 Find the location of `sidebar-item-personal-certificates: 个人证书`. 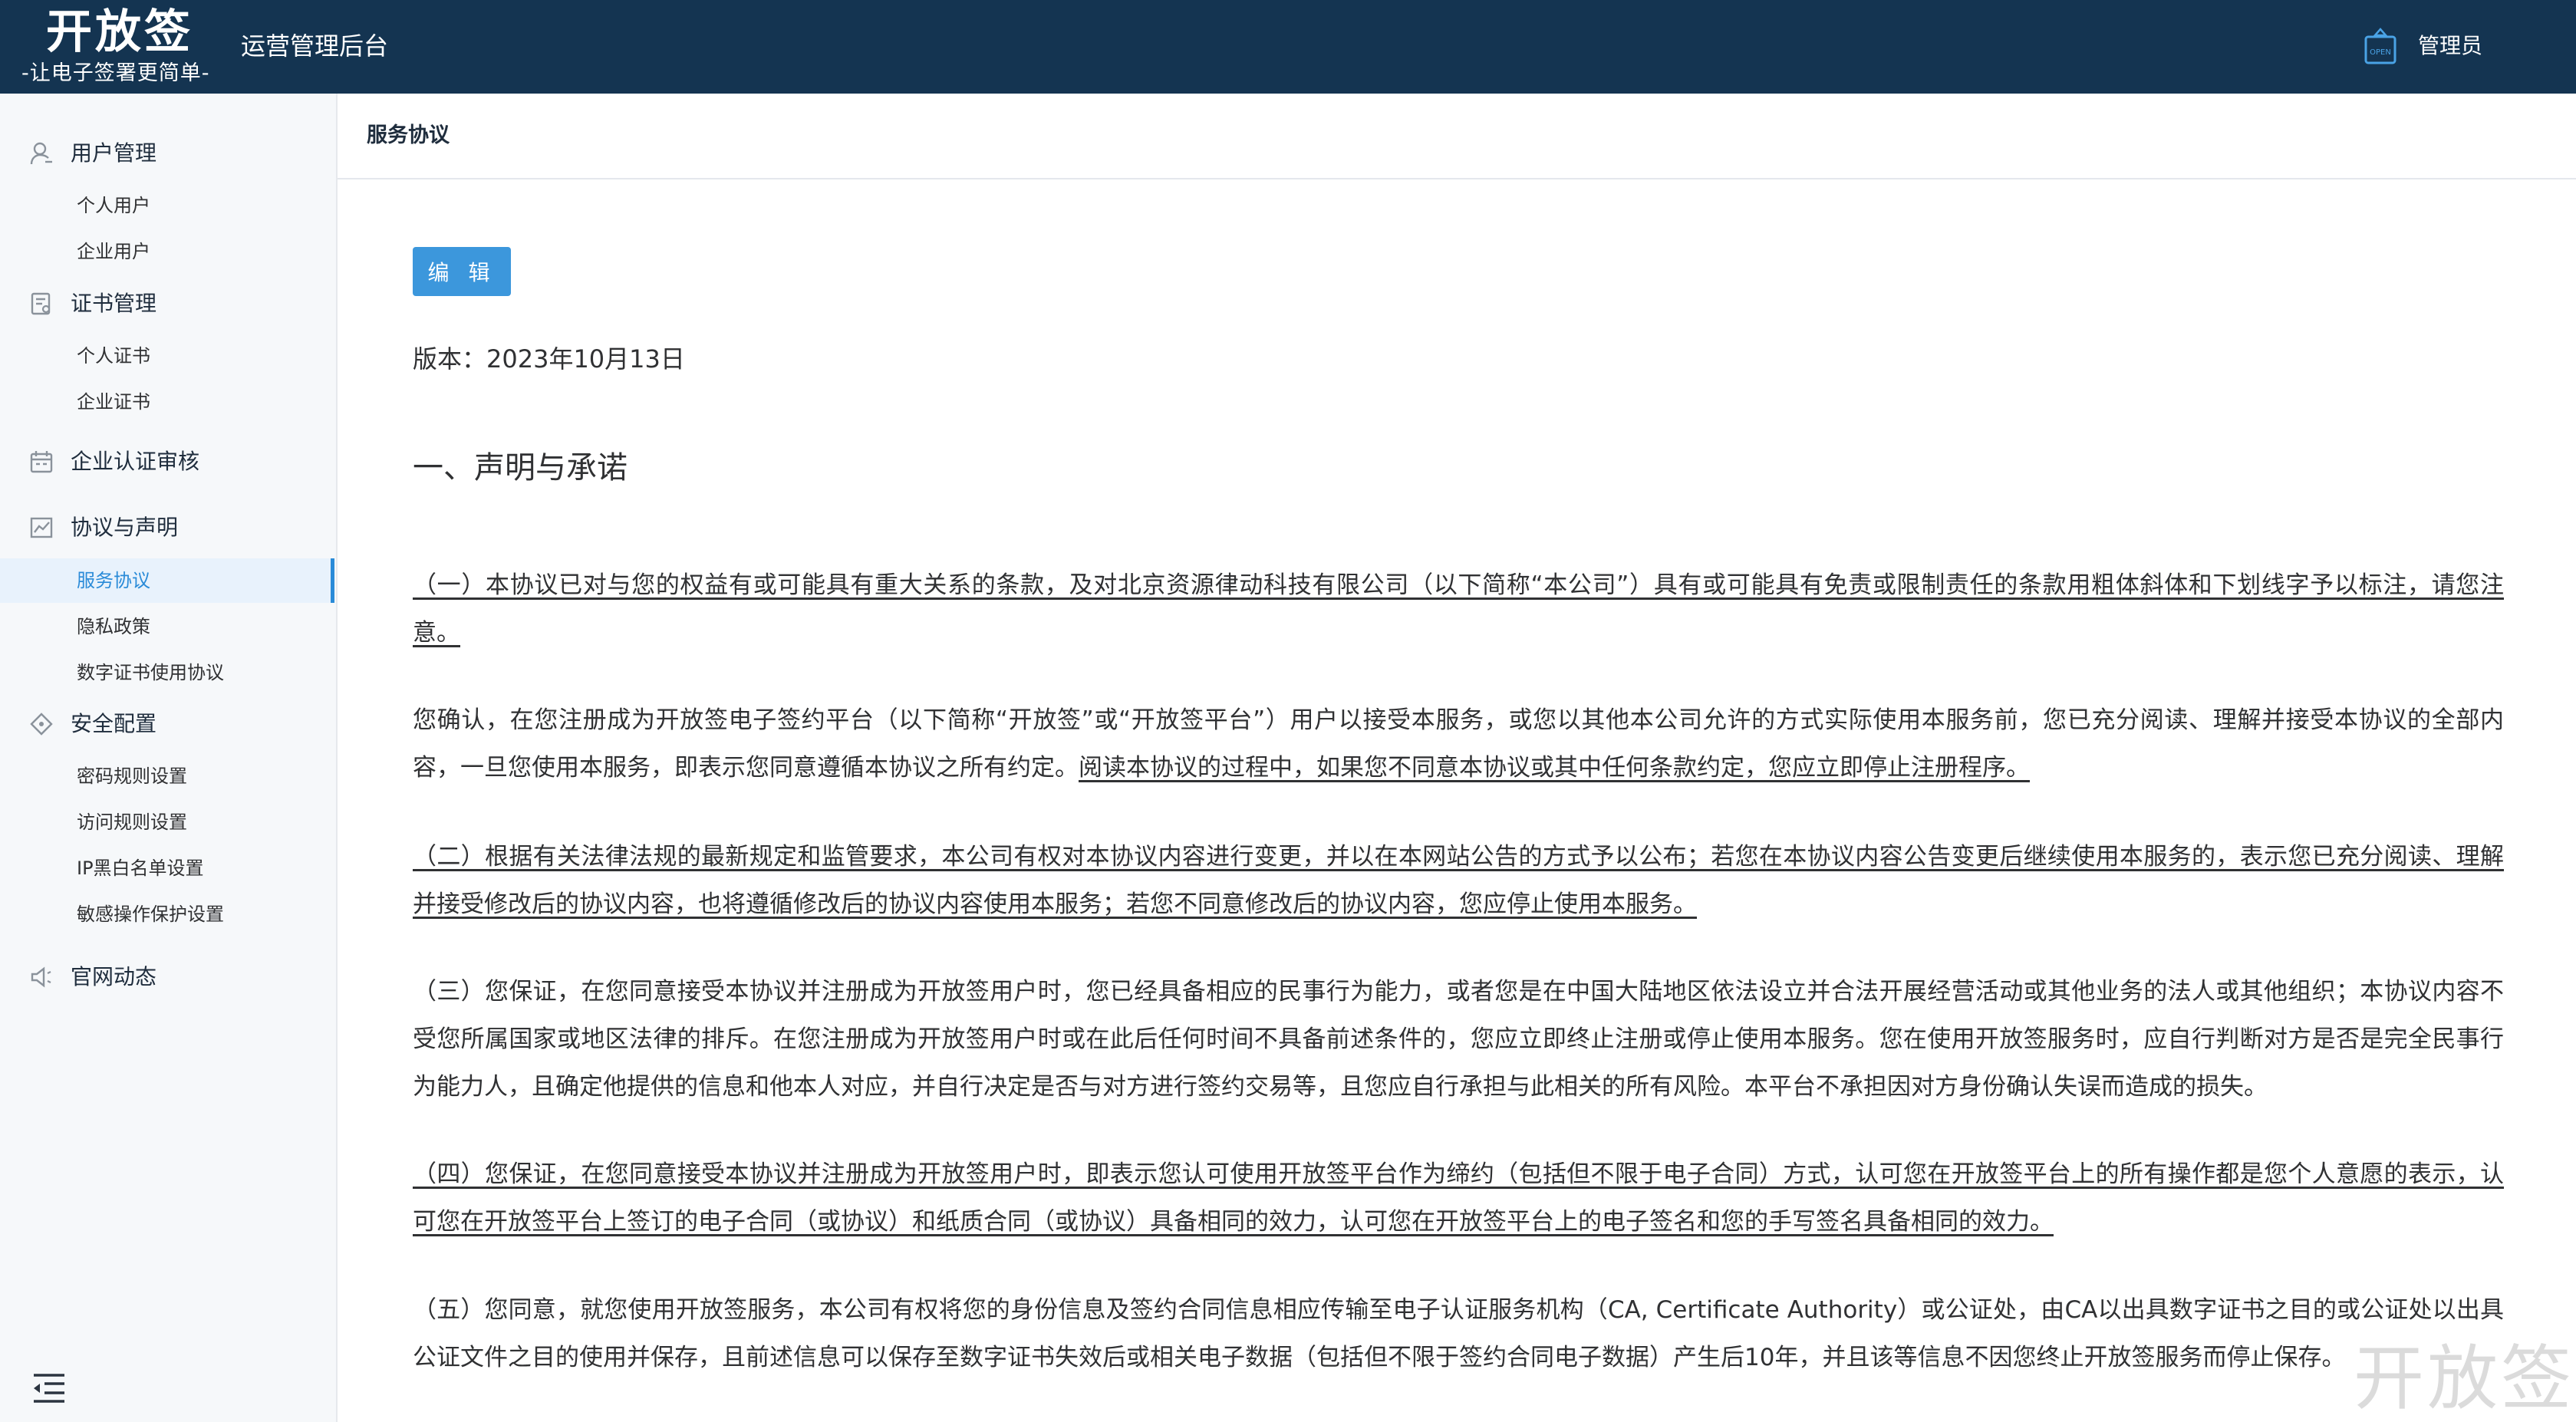

sidebar-item-personal-certificates: 个人证书 is located at coordinates (167, 356).